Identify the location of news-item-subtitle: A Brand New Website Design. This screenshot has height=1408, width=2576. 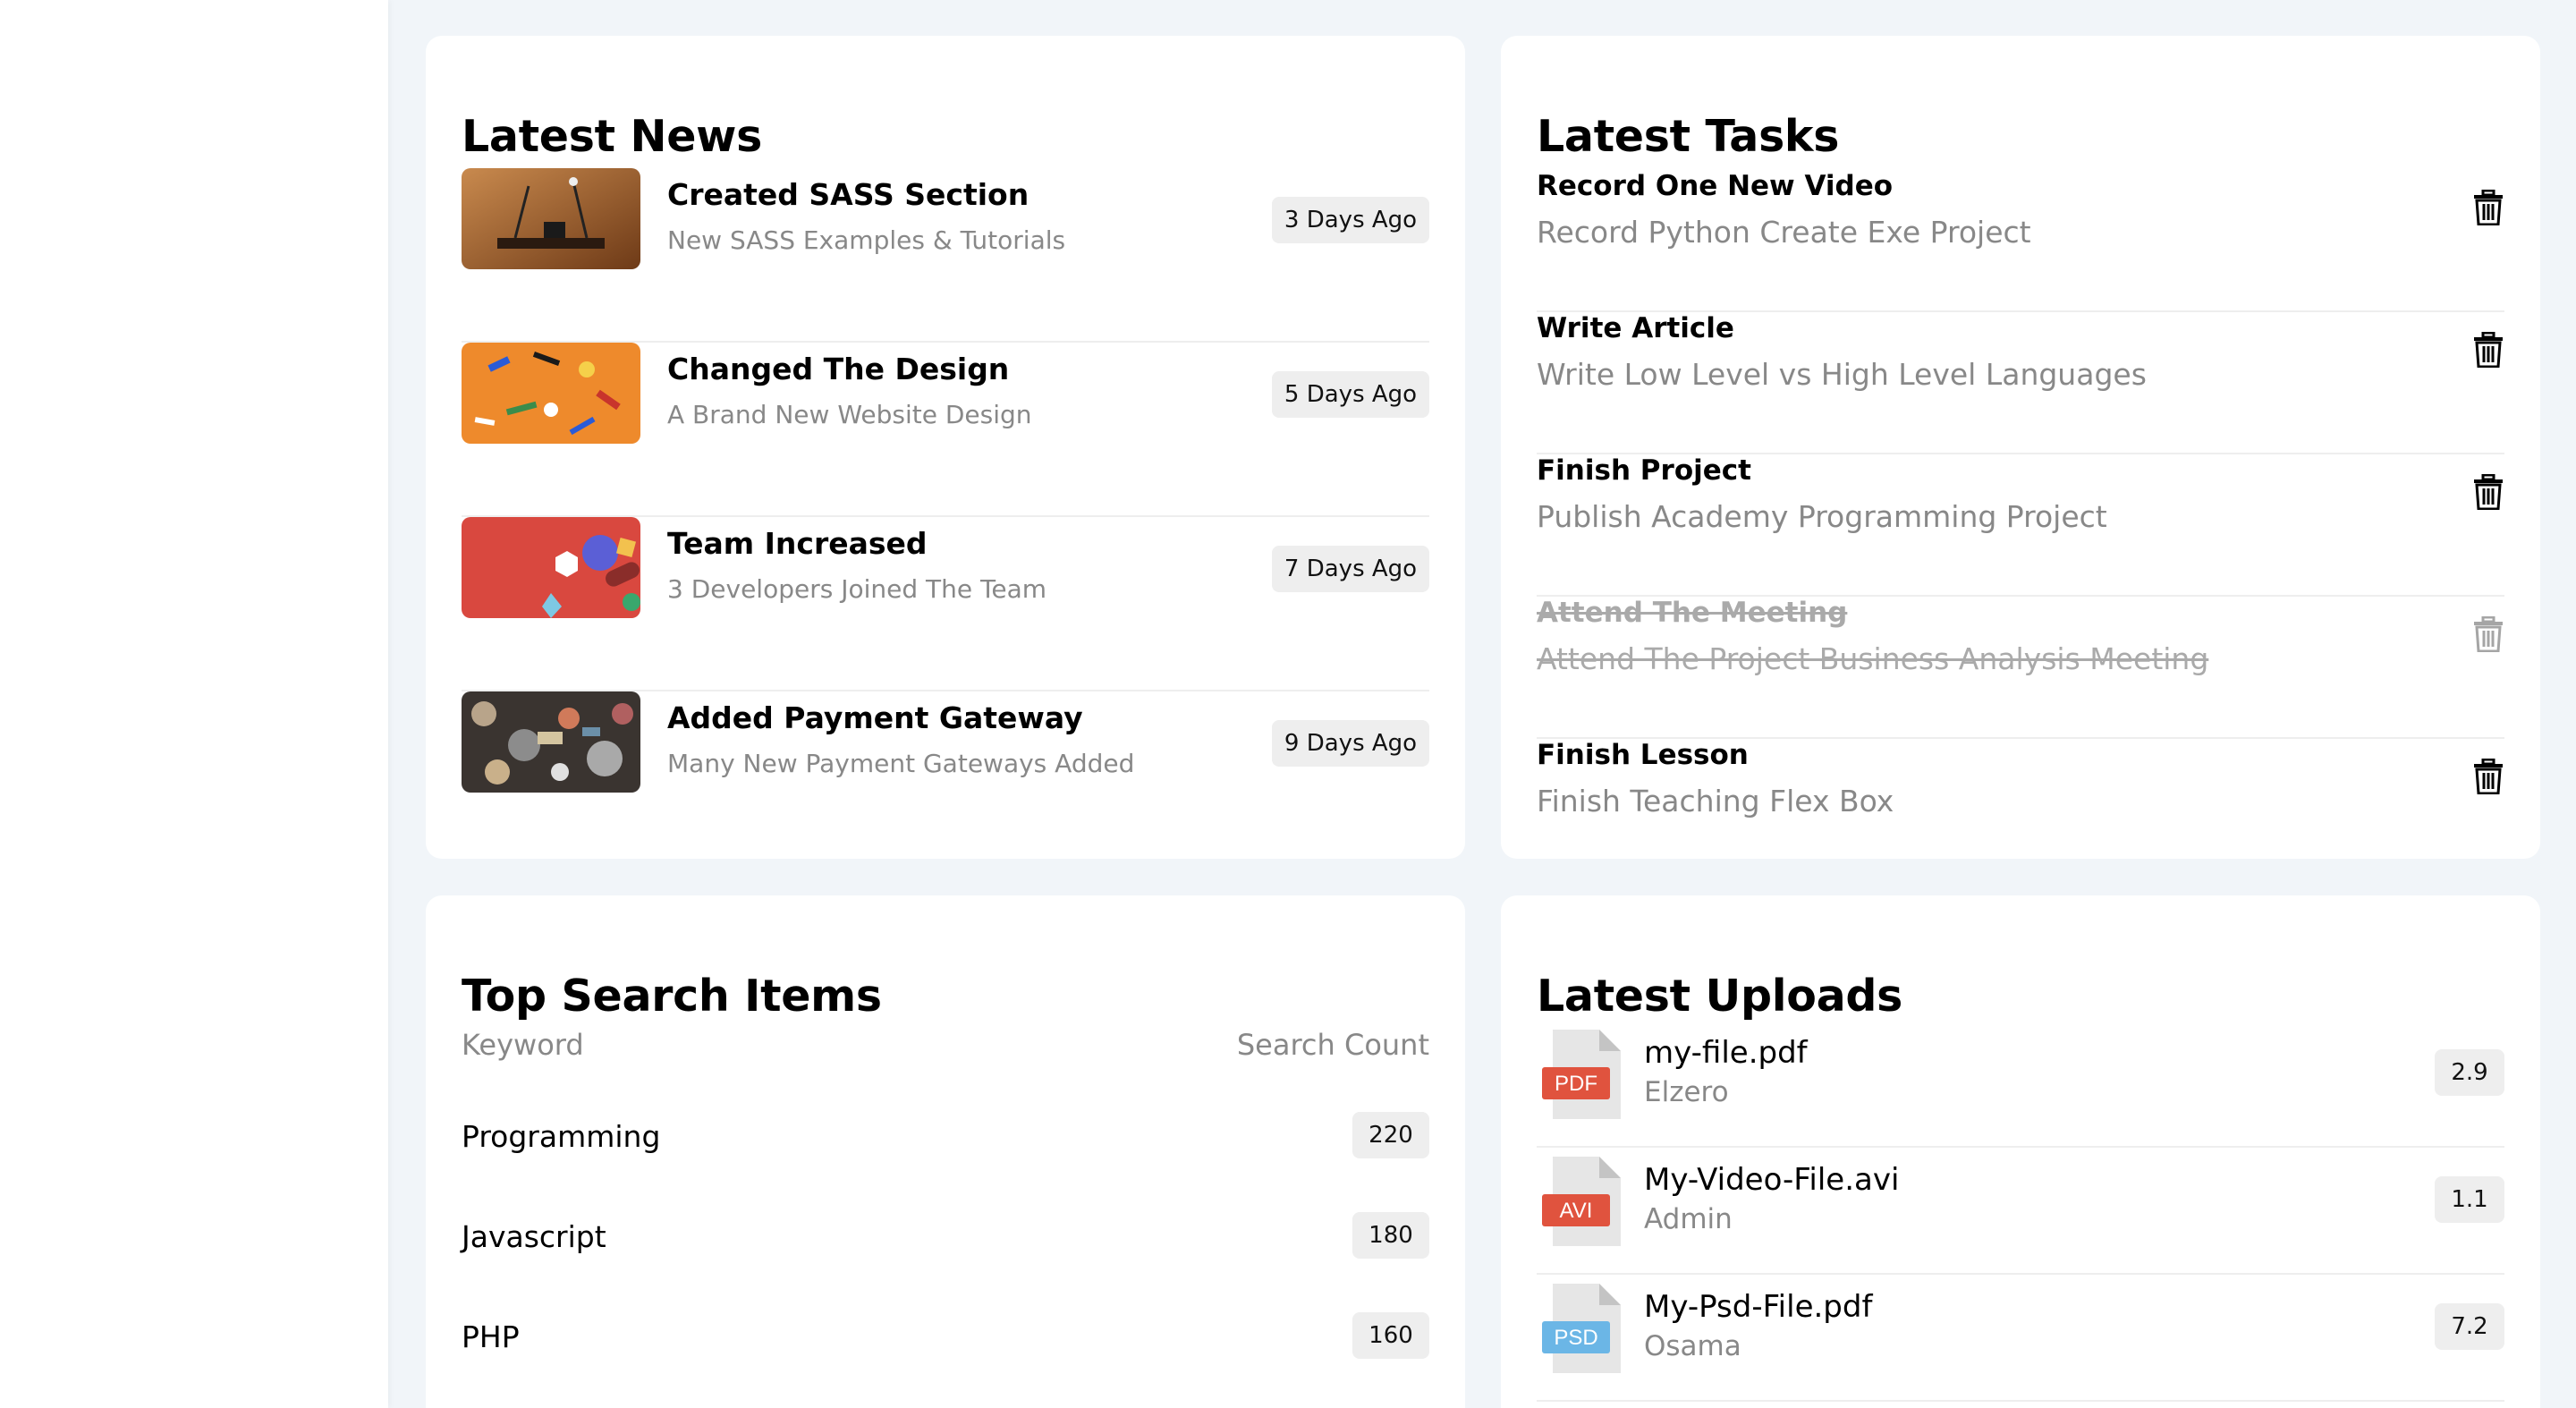
(849, 414).